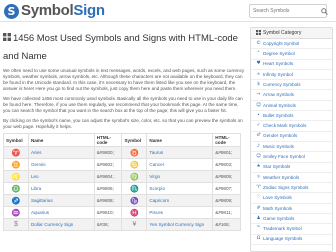 This screenshot has width=336, height=252. Describe the element at coordinates (180, 212) in the screenshot. I see `symbol-name-link: Pisces` at that location.